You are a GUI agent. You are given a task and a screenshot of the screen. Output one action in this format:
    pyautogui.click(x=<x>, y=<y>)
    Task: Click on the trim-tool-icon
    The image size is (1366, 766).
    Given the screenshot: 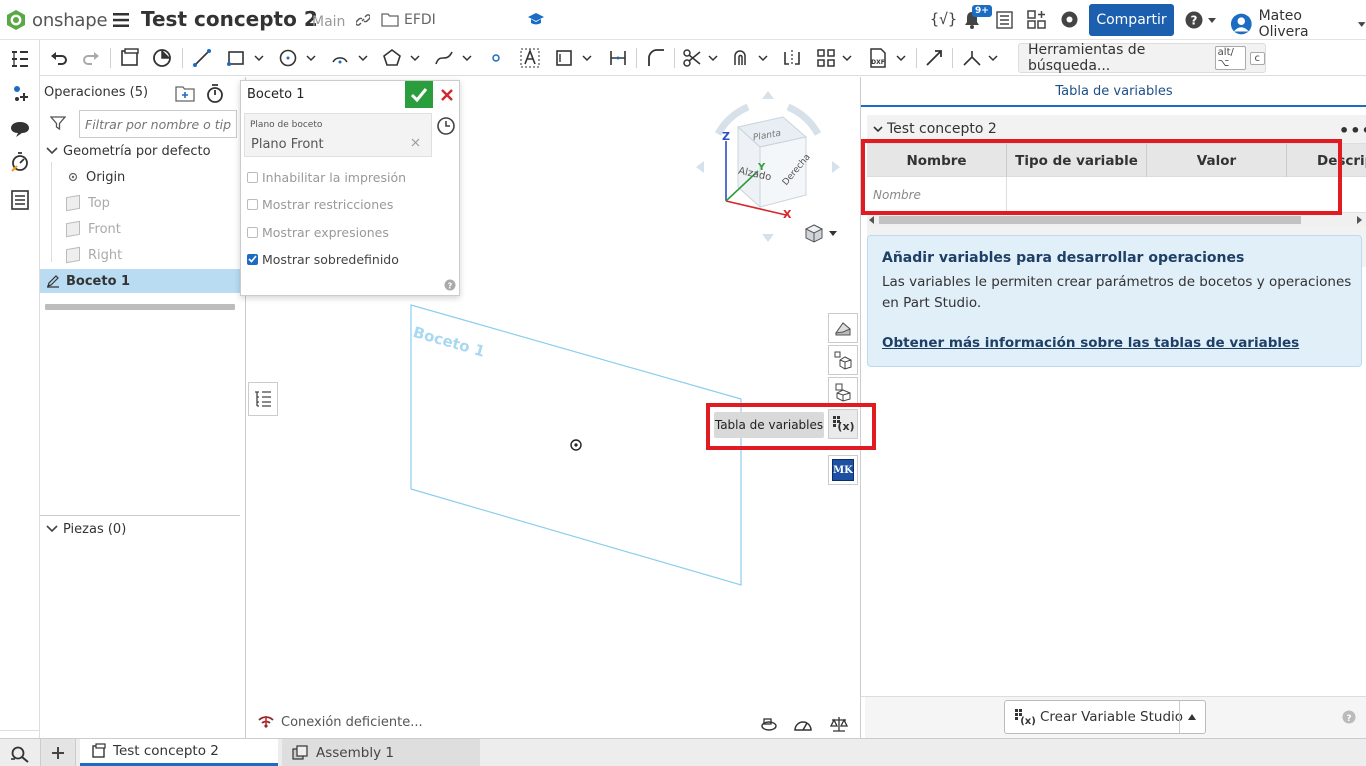 What is the action you would take?
    pyautogui.click(x=692, y=58)
    